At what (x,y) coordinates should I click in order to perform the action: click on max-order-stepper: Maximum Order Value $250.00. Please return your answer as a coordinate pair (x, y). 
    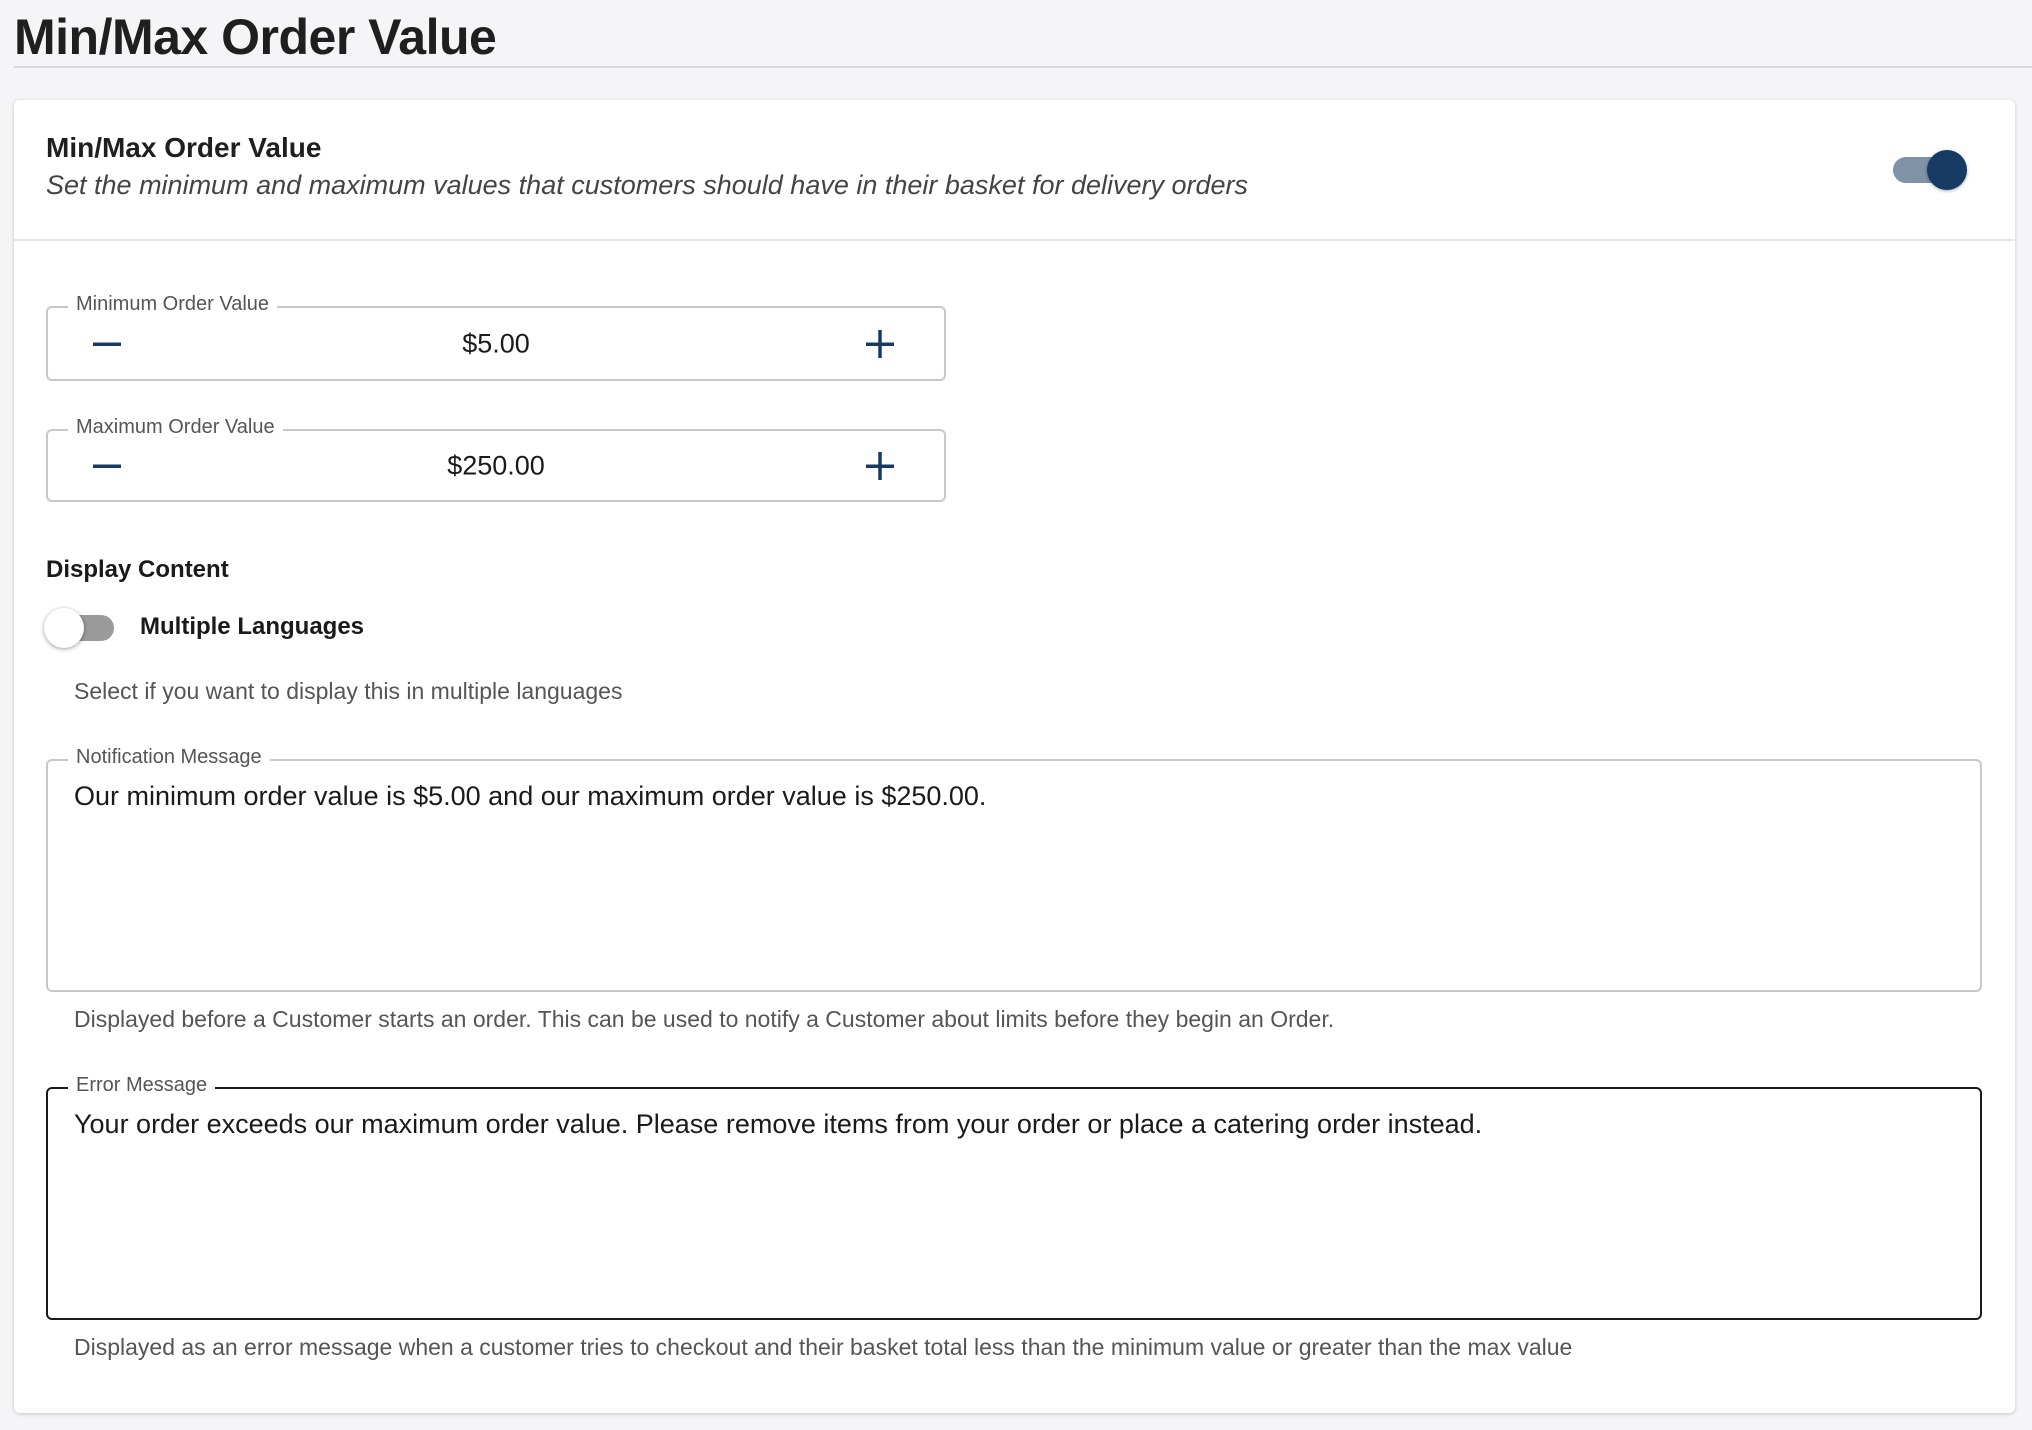
    Looking at the image, I should click on (496, 459).